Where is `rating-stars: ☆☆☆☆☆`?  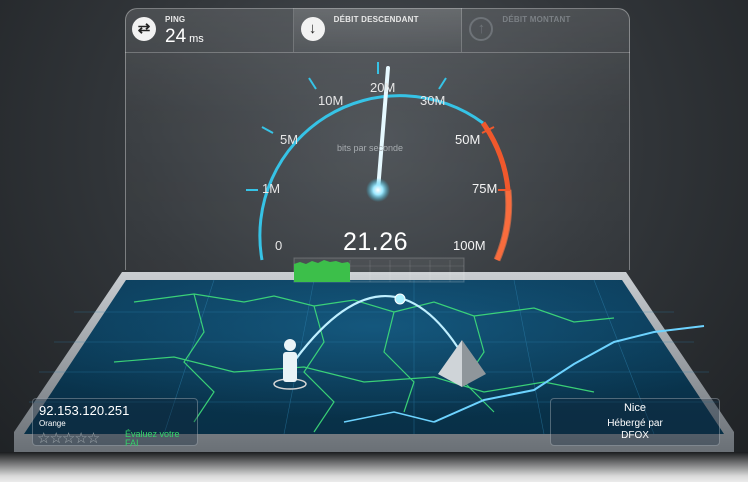
rating-stars: ☆☆☆☆☆ is located at coordinates (68, 438).